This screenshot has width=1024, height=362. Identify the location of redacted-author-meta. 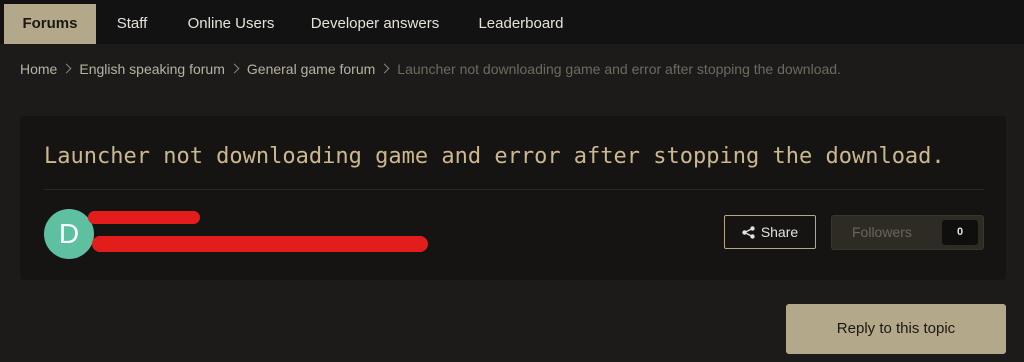
(260, 244).